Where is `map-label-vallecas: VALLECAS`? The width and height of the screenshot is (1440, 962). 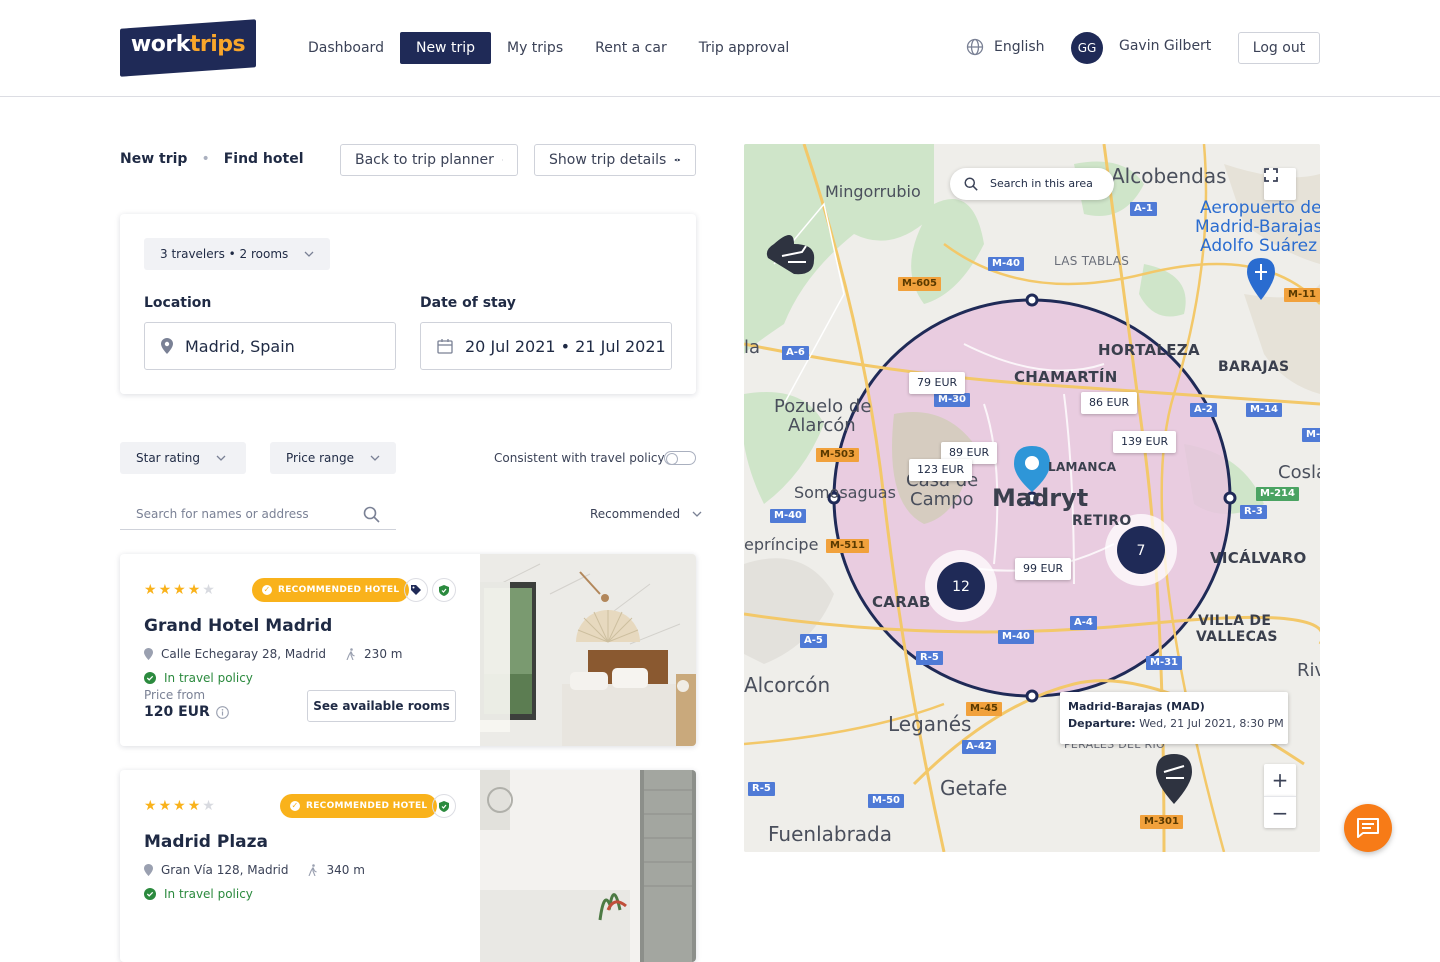 map-label-vallecas: VALLECAS is located at coordinates (1237, 637).